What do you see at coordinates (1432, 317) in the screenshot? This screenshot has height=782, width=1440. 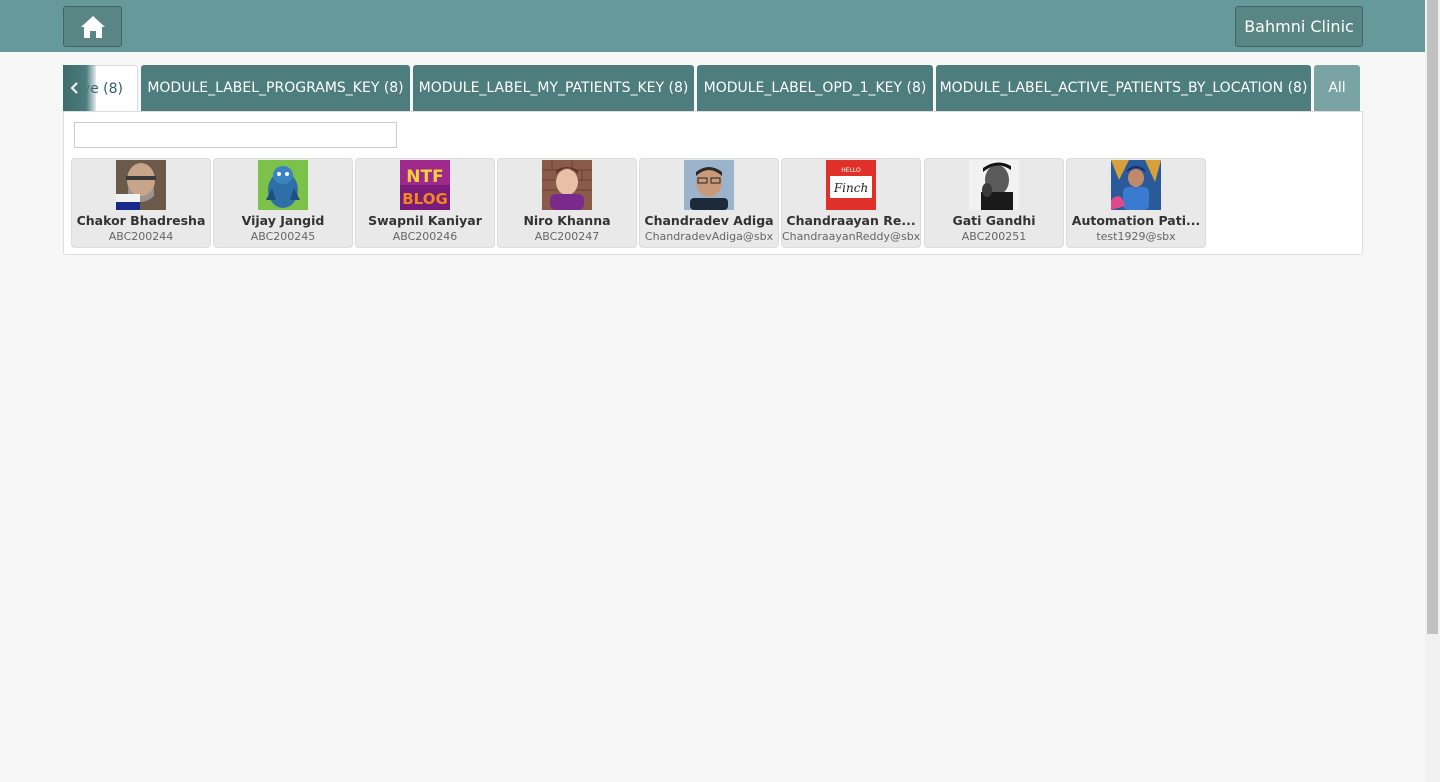 I see `scrollbar-thumb` at bounding box center [1432, 317].